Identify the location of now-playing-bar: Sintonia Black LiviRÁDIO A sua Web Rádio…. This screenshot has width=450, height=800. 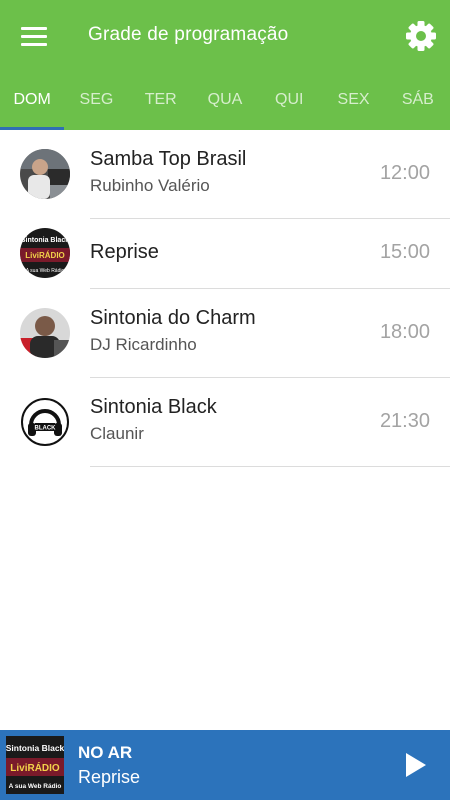
(225, 765).